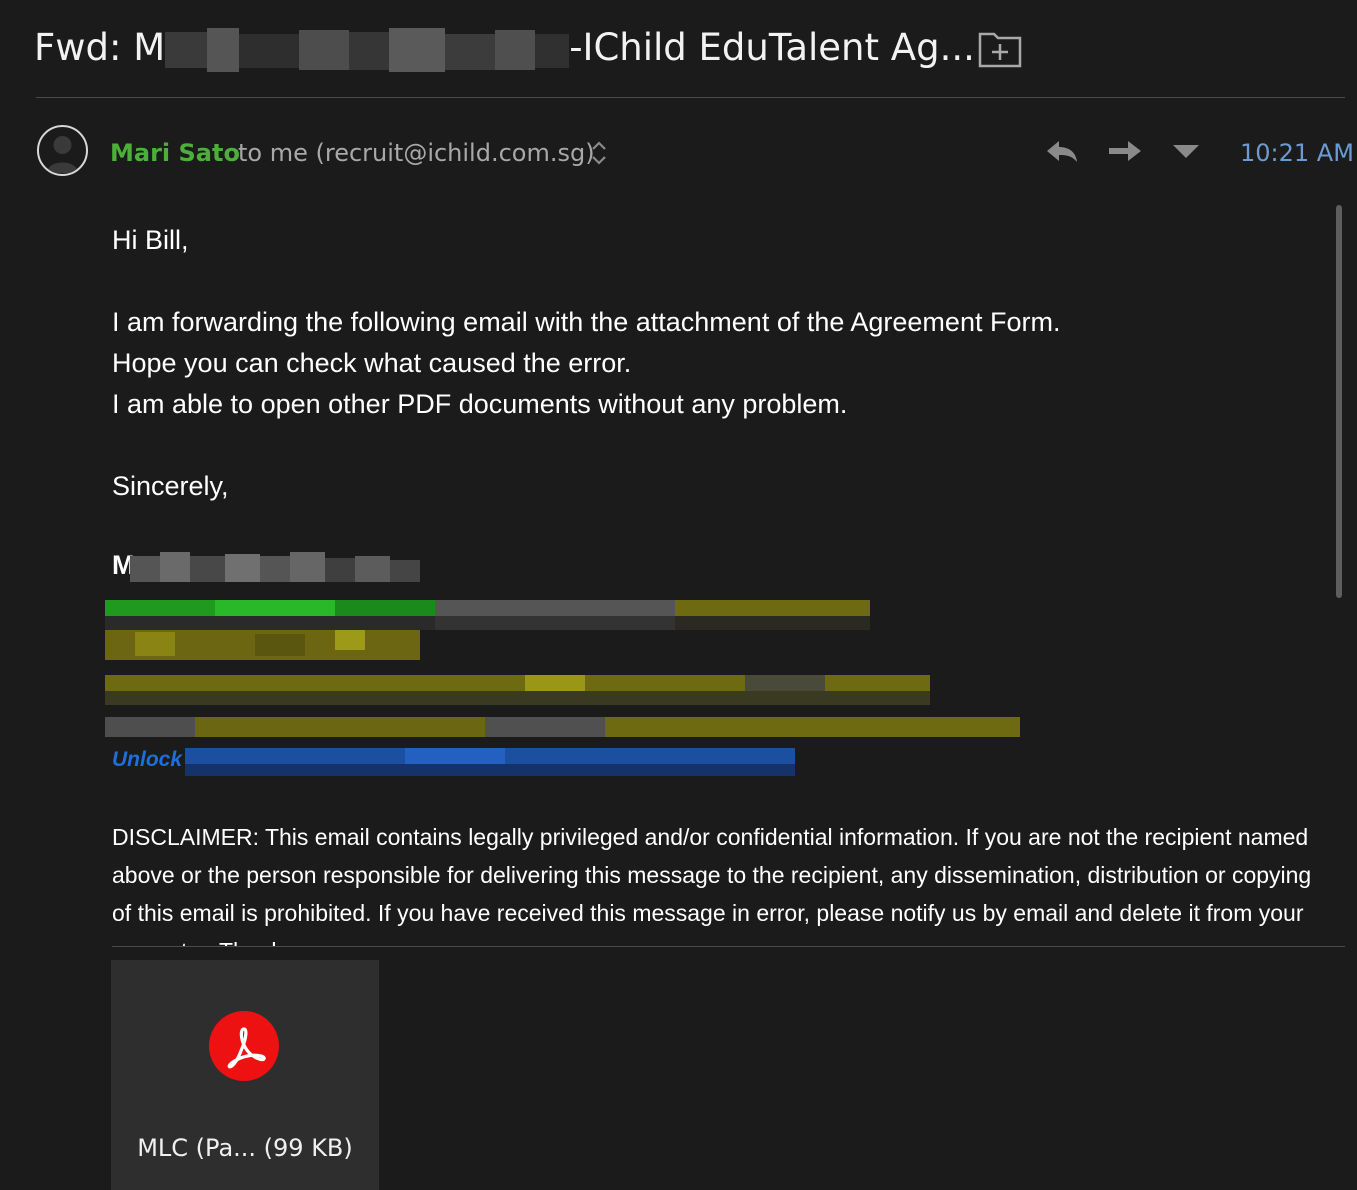 This screenshot has width=1357, height=1190. I want to click on attachments-divider, so click(728, 946).